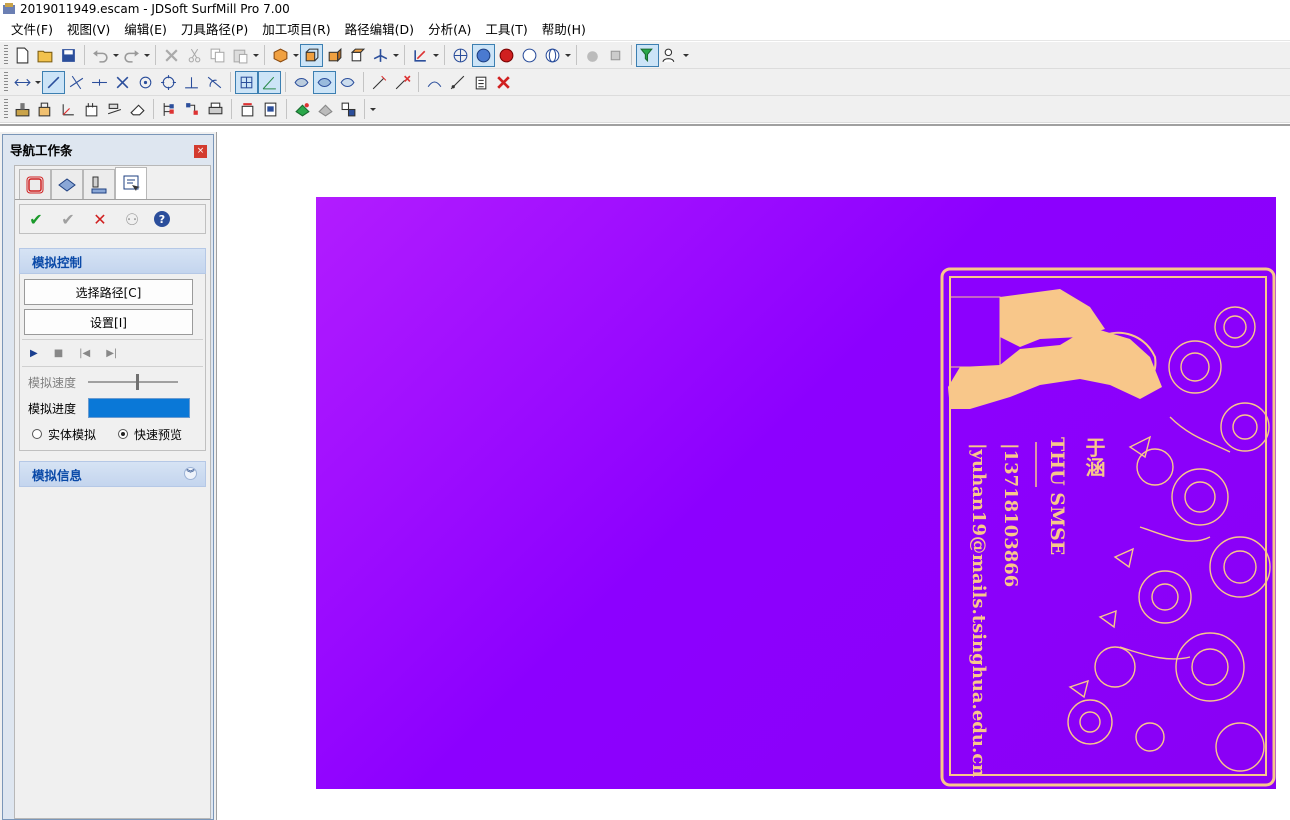 Image resolution: width=1290 pixels, height=820 pixels. Describe the element at coordinates (457, 82) in the screenshot. I see `distance-button` at that location.